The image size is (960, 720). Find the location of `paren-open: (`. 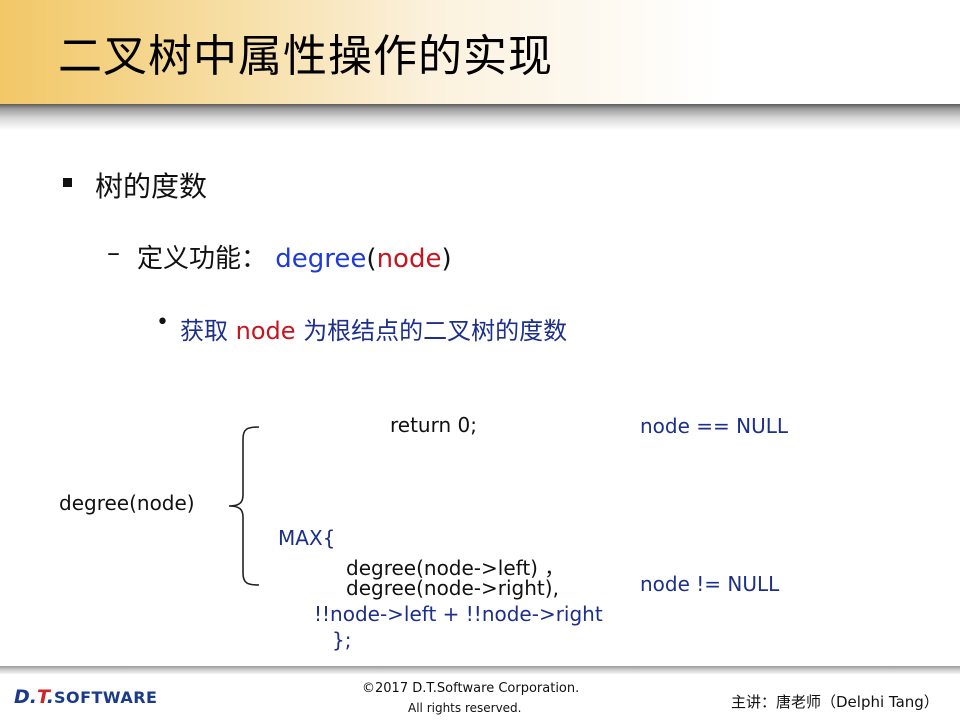

paren-open: ( is located at coordinates (371, 259).